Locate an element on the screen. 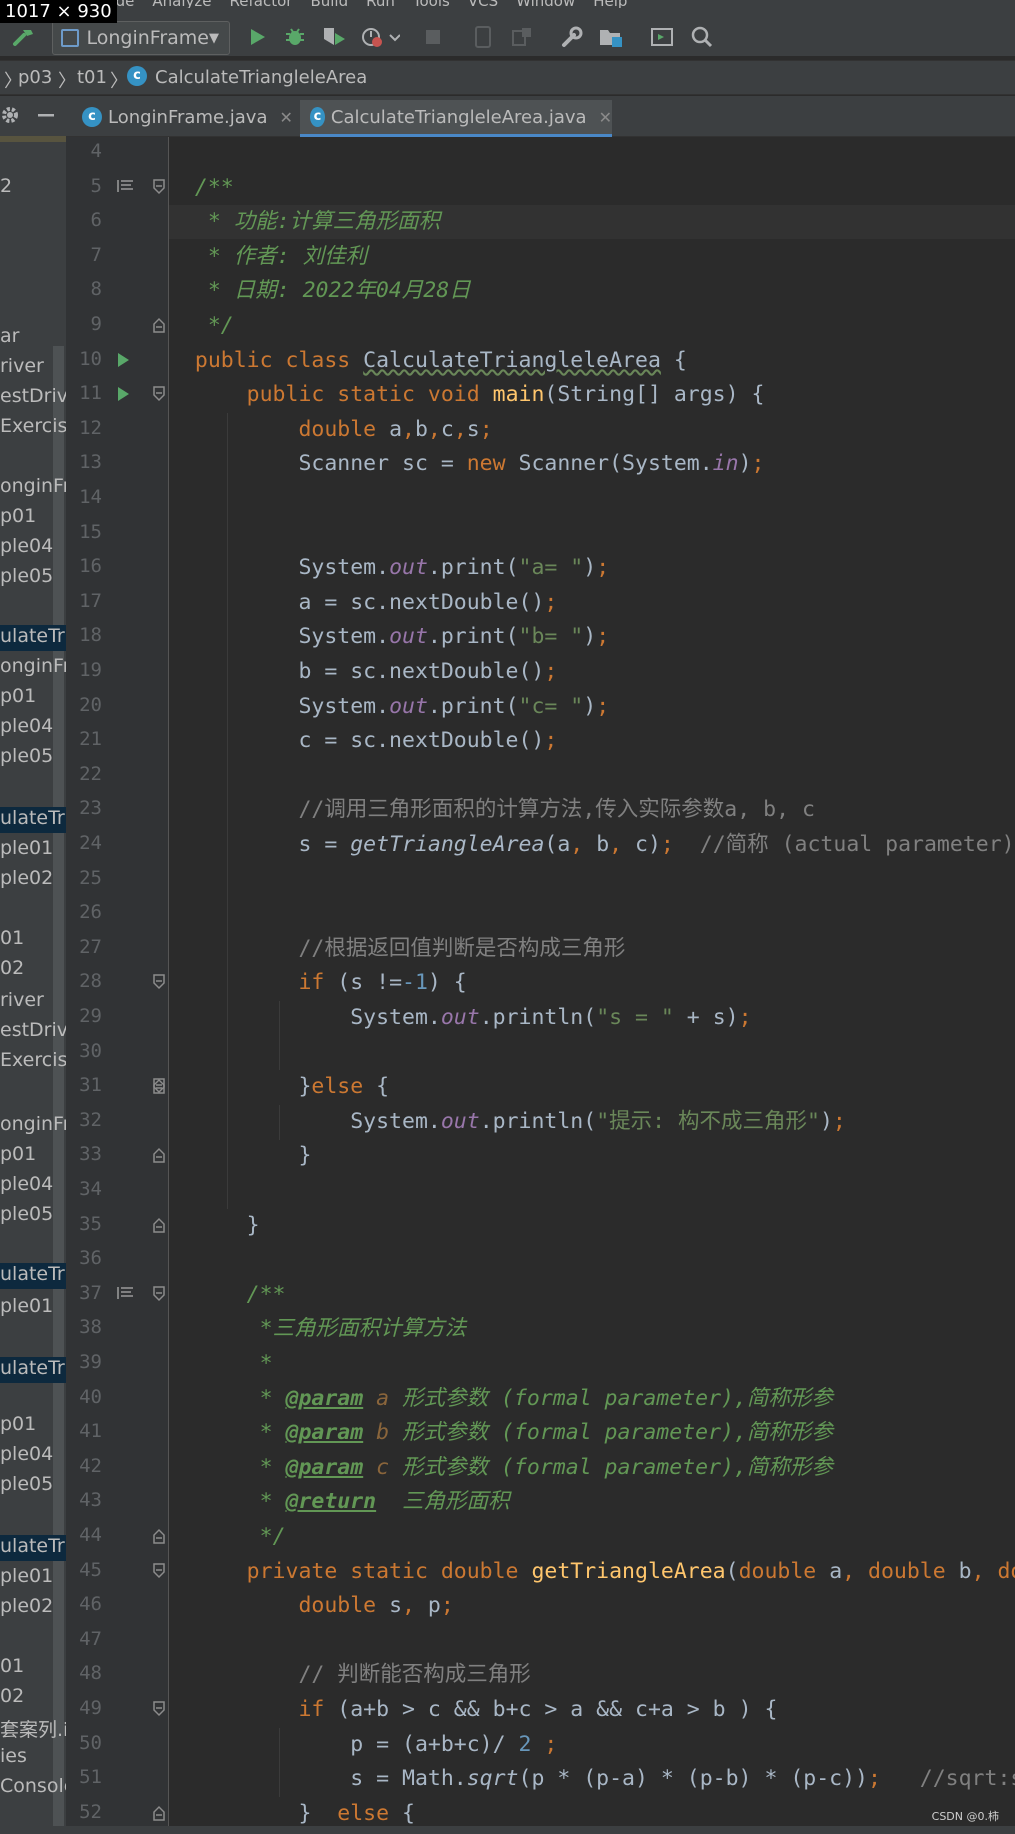 This screenshot has width=1015, height=1834. project-tree-item: ar is located at coordinates (33, 338).